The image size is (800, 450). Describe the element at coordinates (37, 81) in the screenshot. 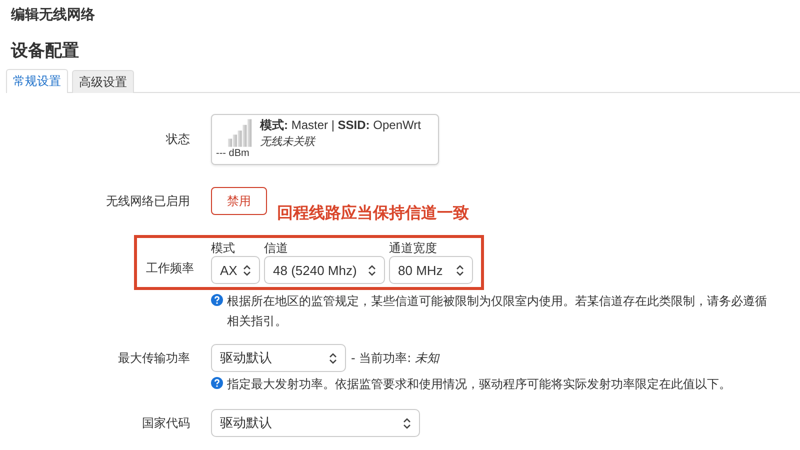

I see `tab: 常规设置` at that location.